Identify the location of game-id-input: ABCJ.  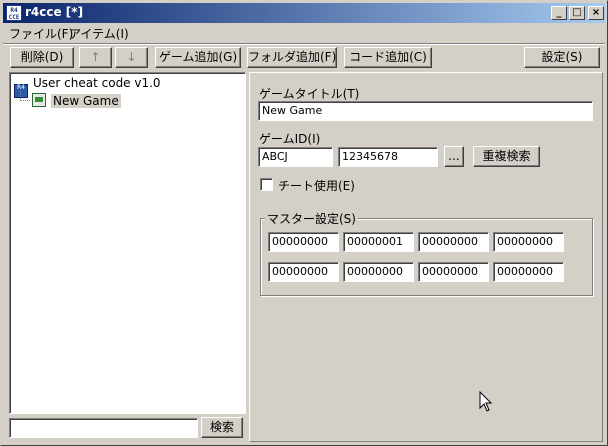
(295, 157).